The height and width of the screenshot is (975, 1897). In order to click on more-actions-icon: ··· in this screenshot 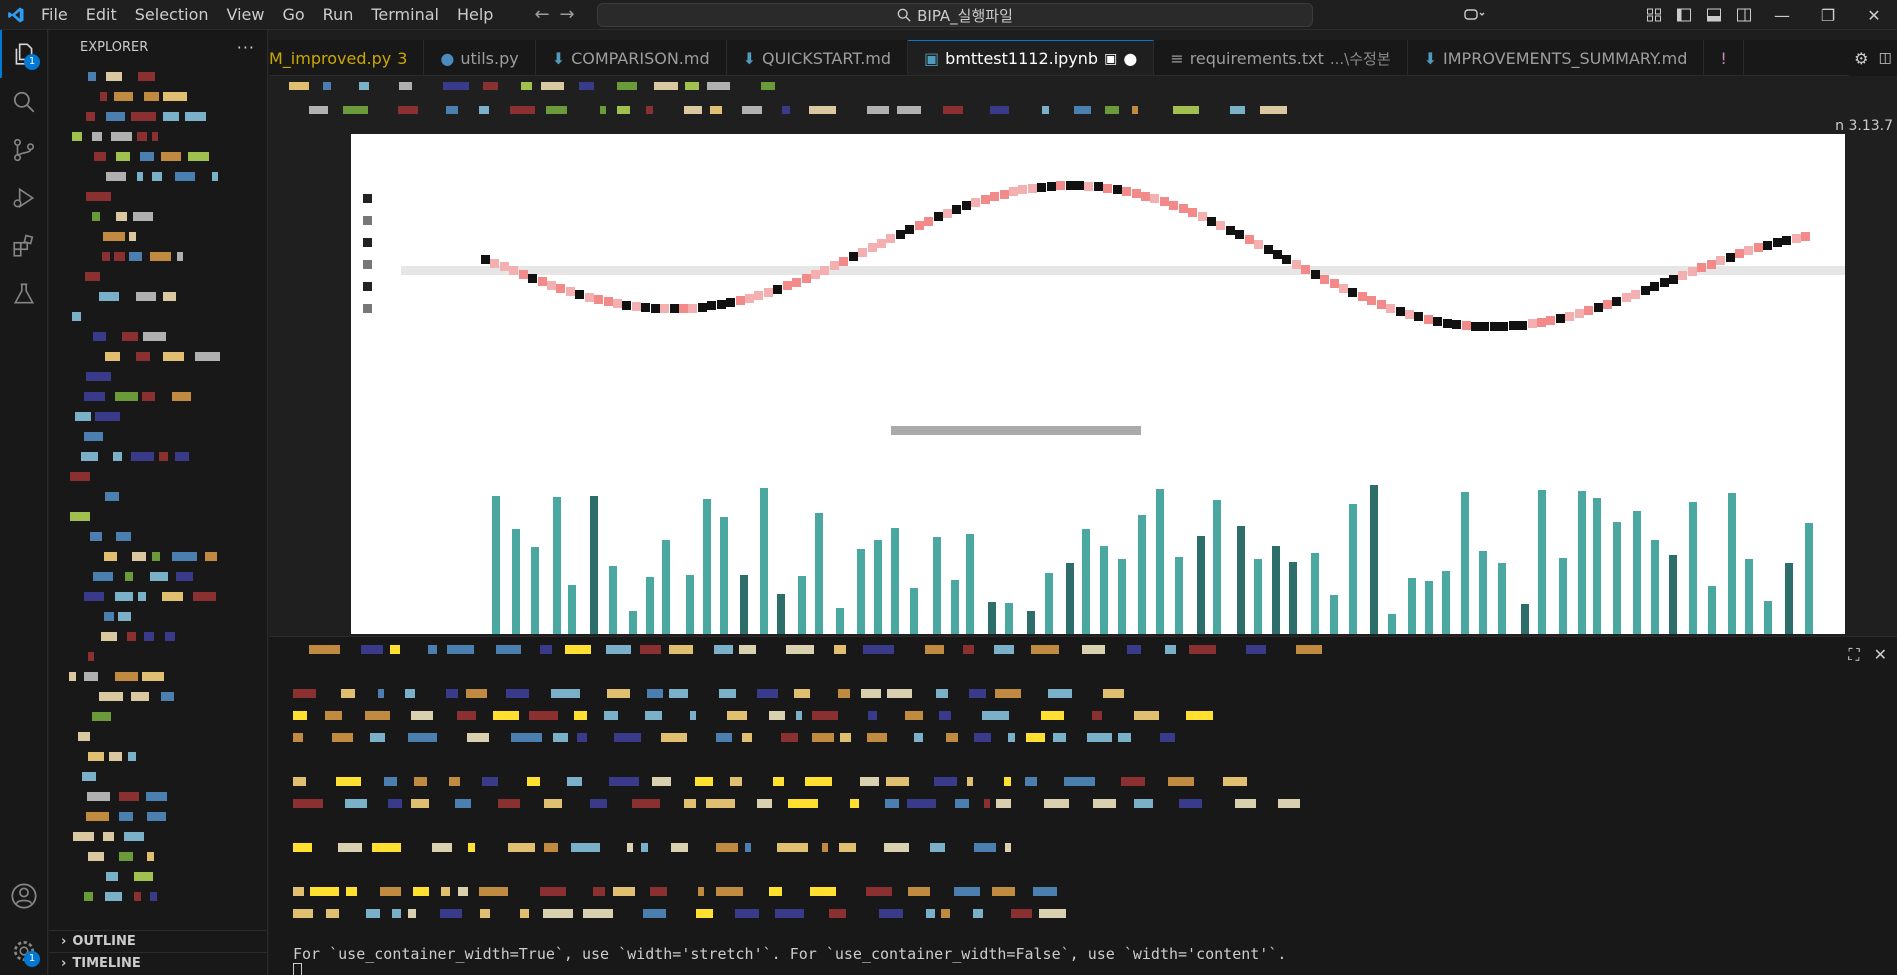, I will do `click(246, 47)`.